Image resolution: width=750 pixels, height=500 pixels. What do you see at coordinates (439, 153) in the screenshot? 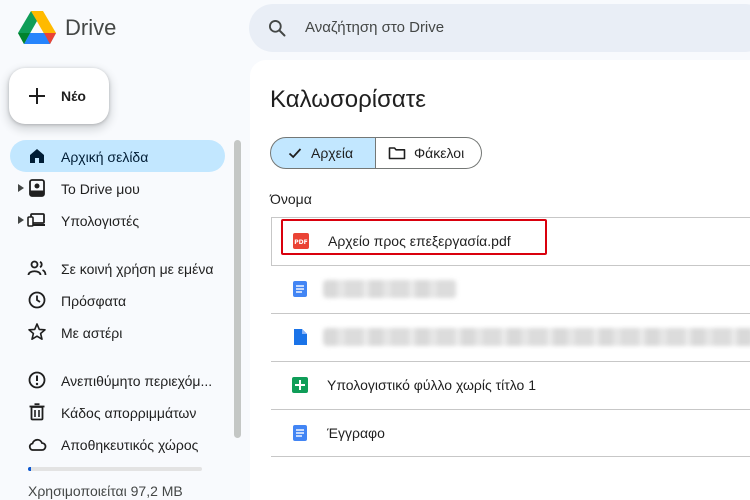
I see `filter-folders-label: Φάκελοι` at bounding box center [439, 153].